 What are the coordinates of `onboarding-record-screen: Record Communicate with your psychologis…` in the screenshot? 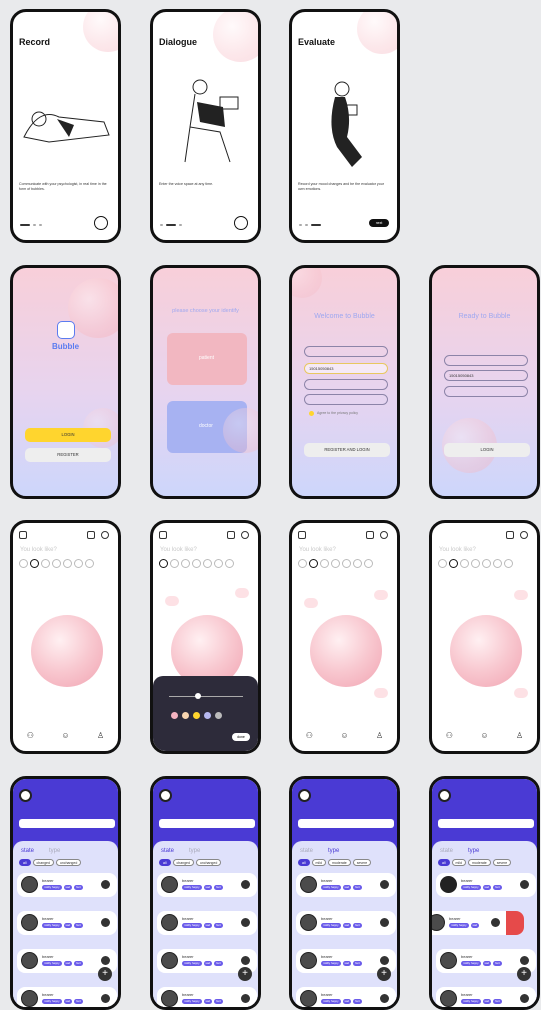 It's located at (65, 126).